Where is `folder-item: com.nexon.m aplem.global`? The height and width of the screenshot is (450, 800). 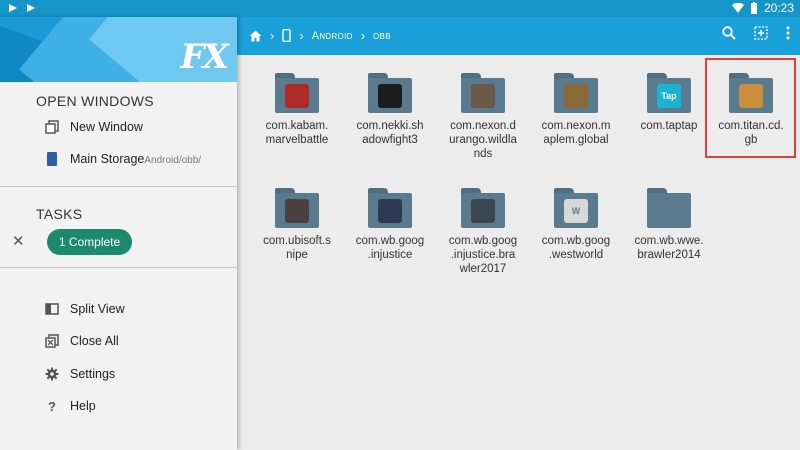 folder-item: com.nexon.m aplem.global is located at coordinates (576, 110).